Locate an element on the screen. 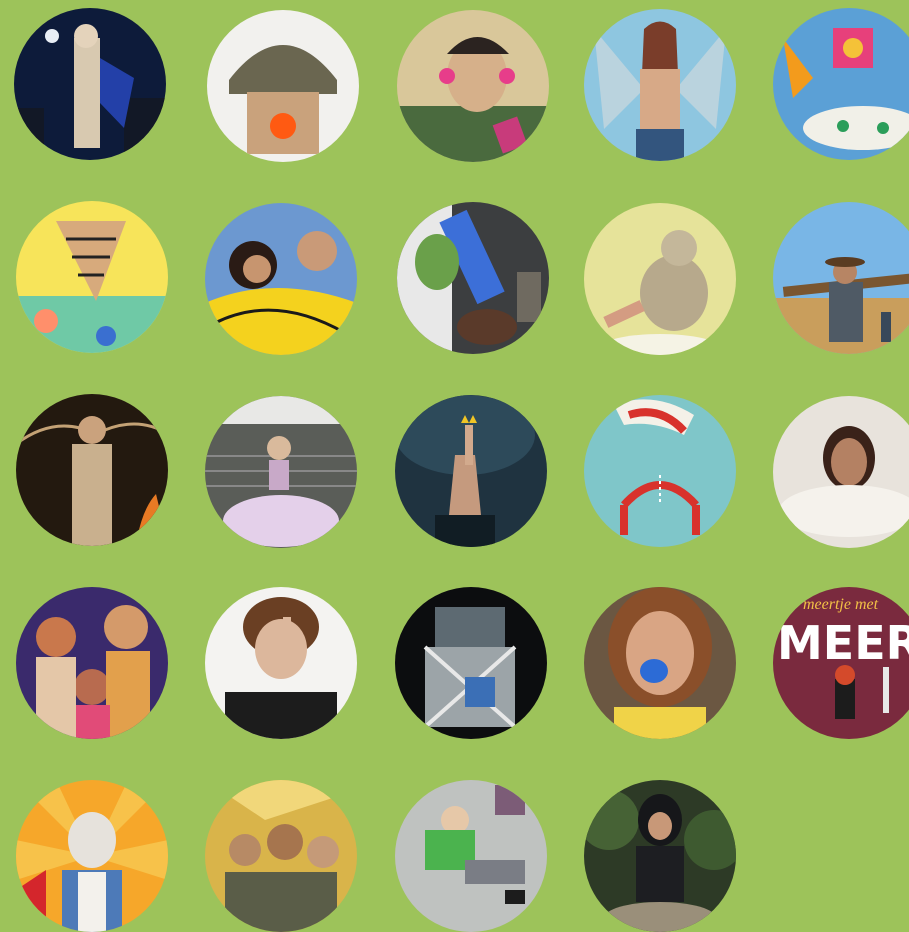 This screenshot has height=932, width=909. tile-fire-man is located at coordinates (92, 470).